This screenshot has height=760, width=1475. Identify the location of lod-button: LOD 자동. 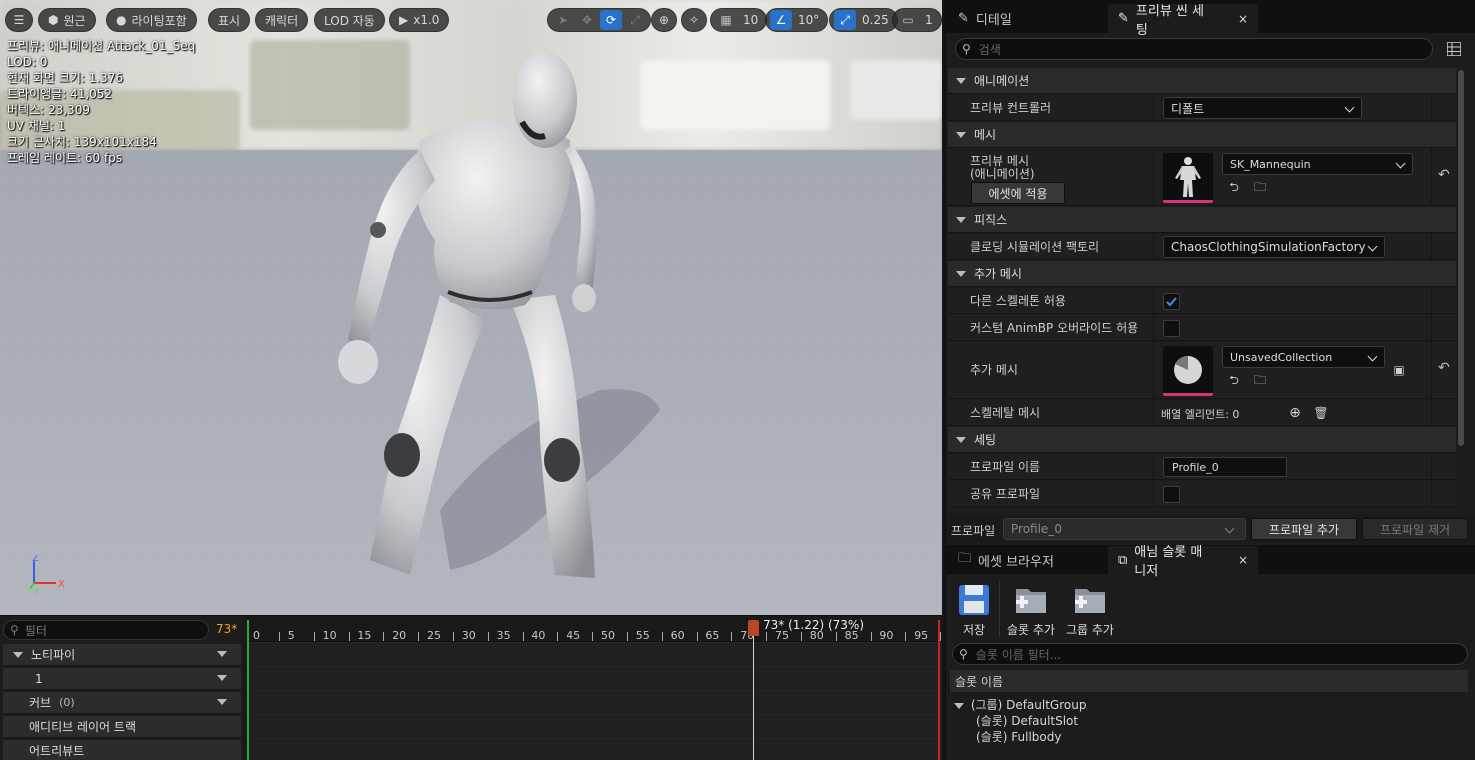
(349, 20).